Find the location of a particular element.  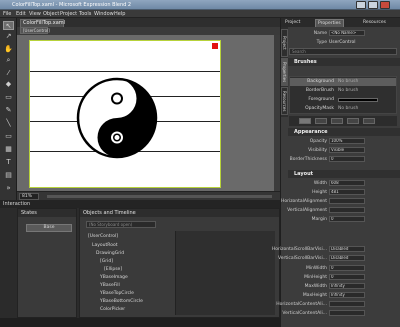

pen-tool-icon: ✎ is located at coordinates (8, 110).